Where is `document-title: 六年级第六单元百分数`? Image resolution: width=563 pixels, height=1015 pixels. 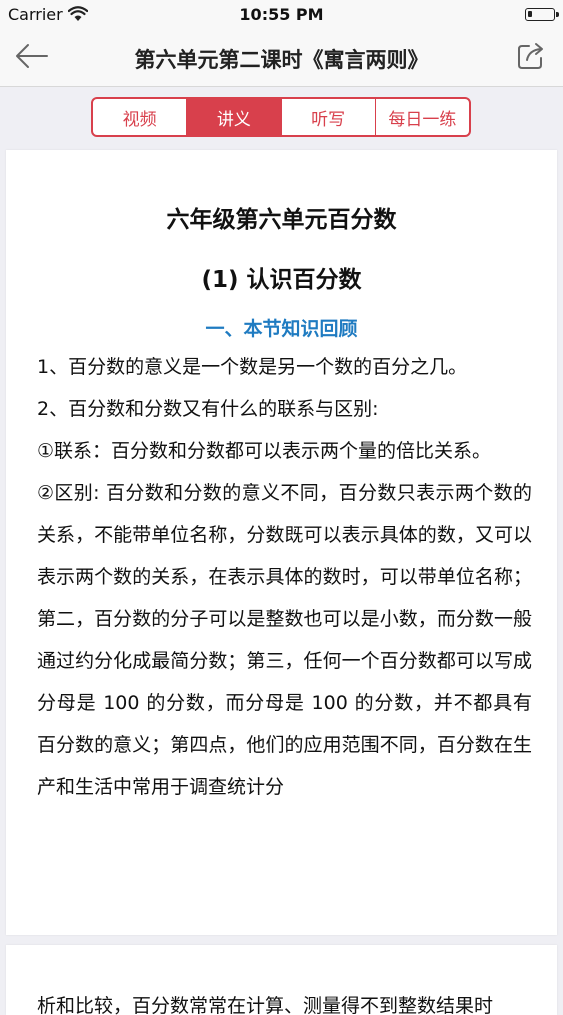 document-title: 六年级第六单元百分数 is located at coordinates (281, 220).